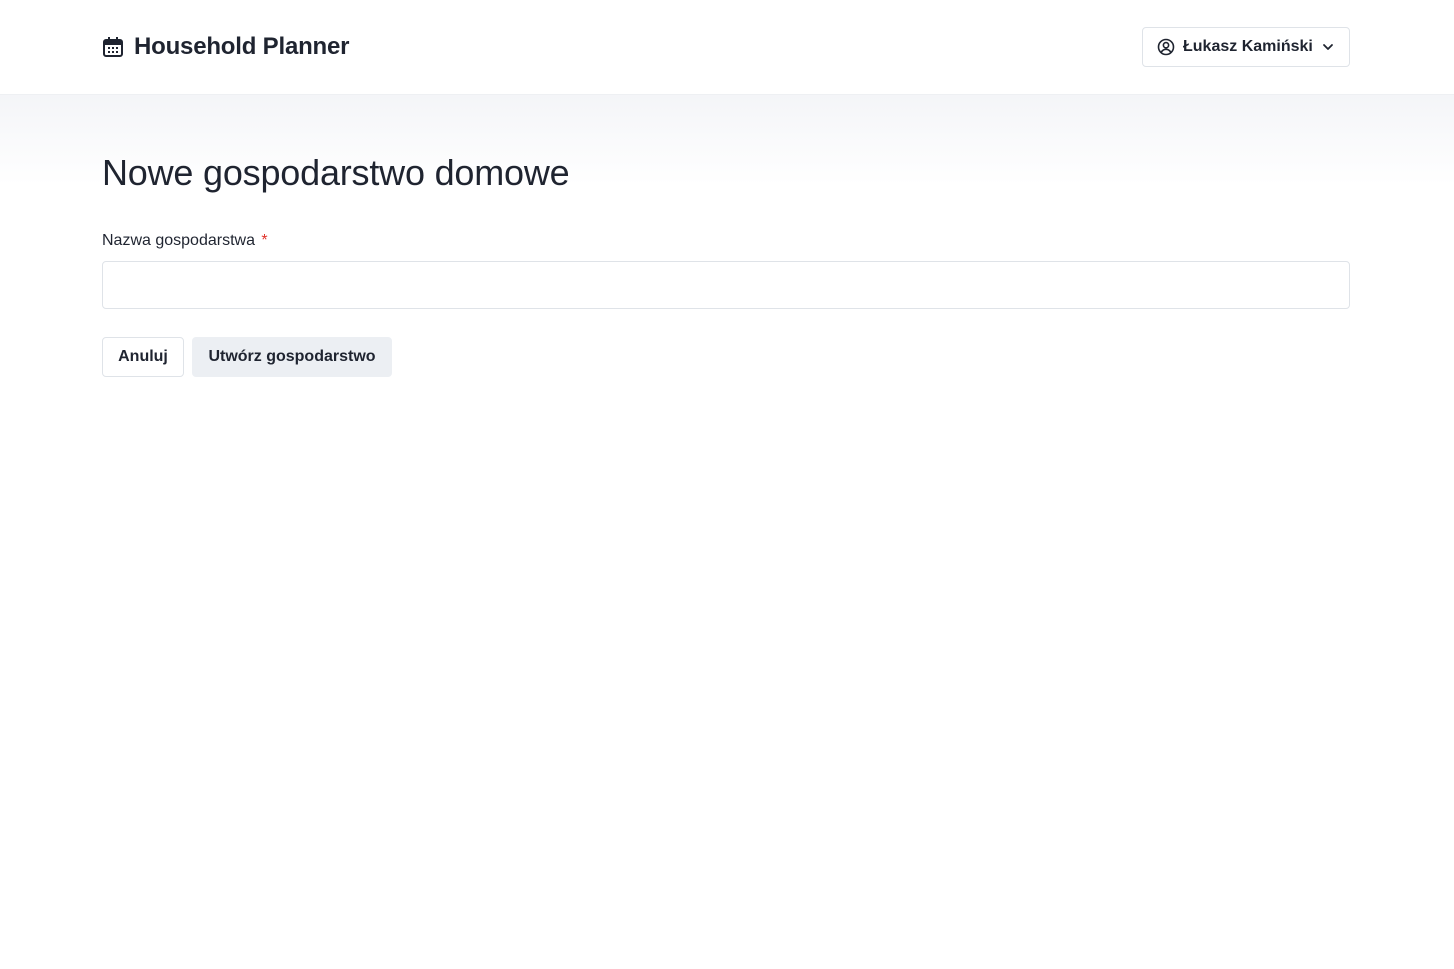 The image size is (1454, 969). Describe the element at coordinates (178, 240) in the screenshot. I see `household-name-label-text: Nazwa gospodarstwa` at that location.